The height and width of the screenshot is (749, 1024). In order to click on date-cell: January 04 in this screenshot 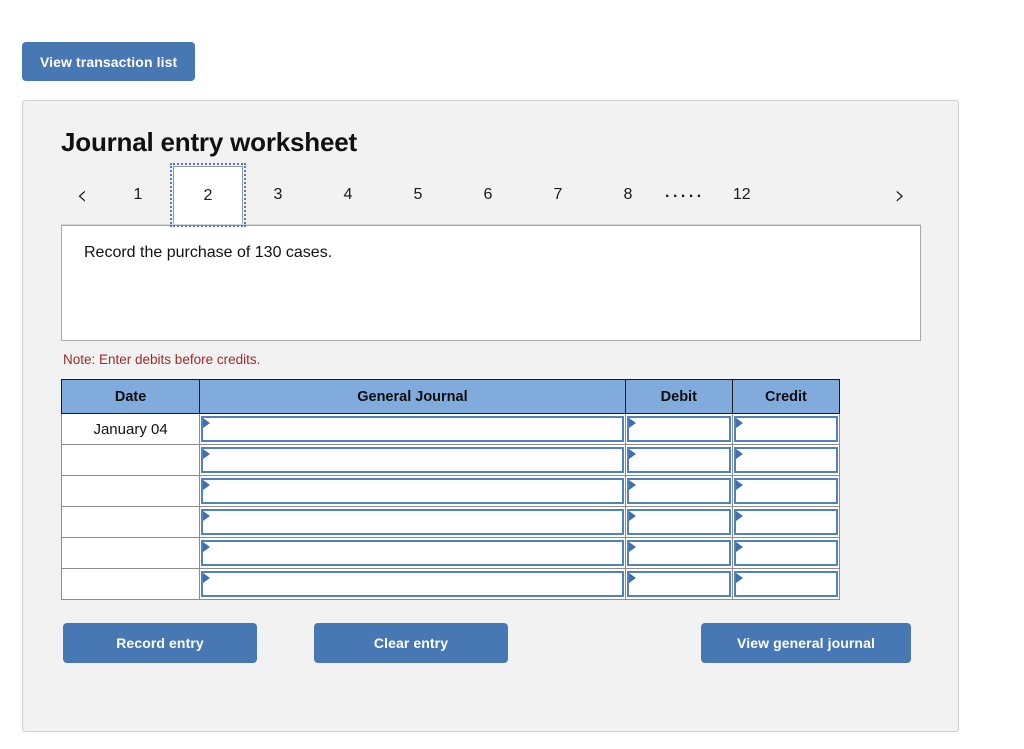, I will do `click(130, 429)`.